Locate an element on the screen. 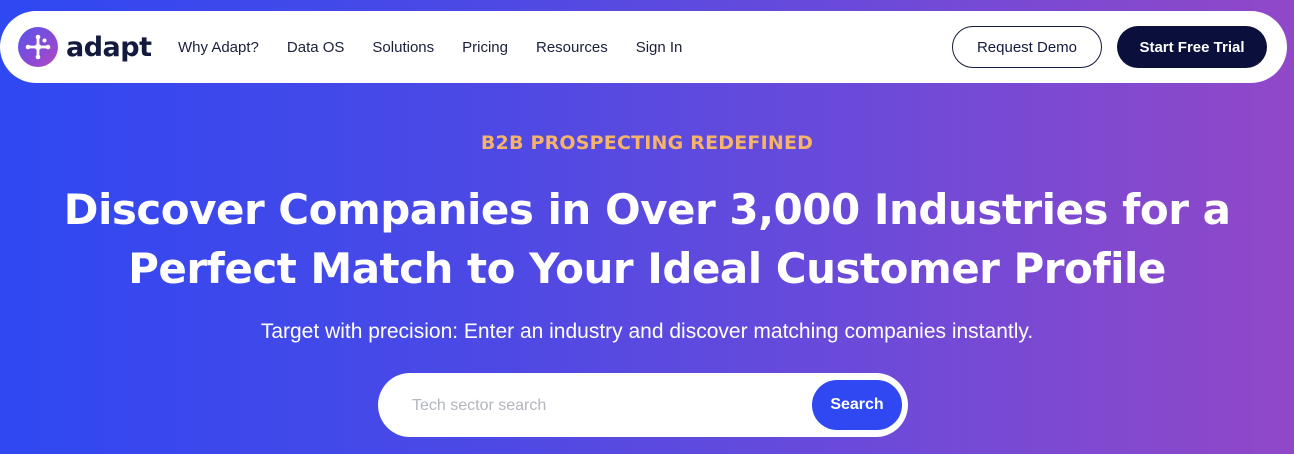 The height and width of the screenshot is (454, 1294). nav-link-solutions: Solutions is located at coordinates (403, 47).